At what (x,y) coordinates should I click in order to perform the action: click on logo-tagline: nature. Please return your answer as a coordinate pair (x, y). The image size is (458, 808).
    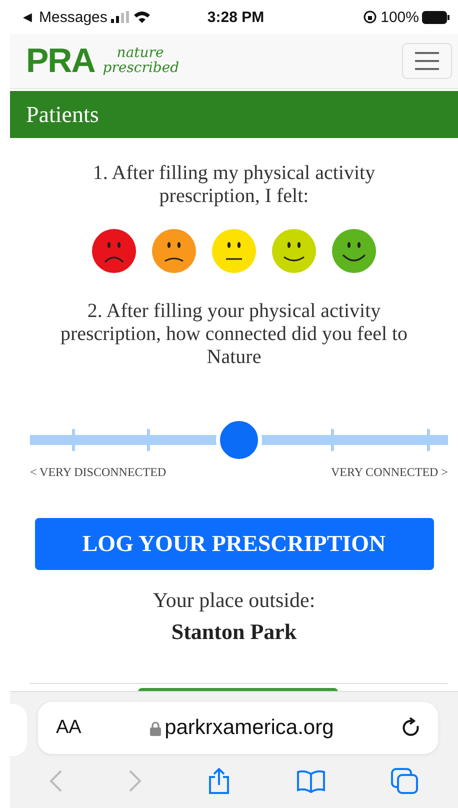
    Looking at the image, I should click on (140, 53).